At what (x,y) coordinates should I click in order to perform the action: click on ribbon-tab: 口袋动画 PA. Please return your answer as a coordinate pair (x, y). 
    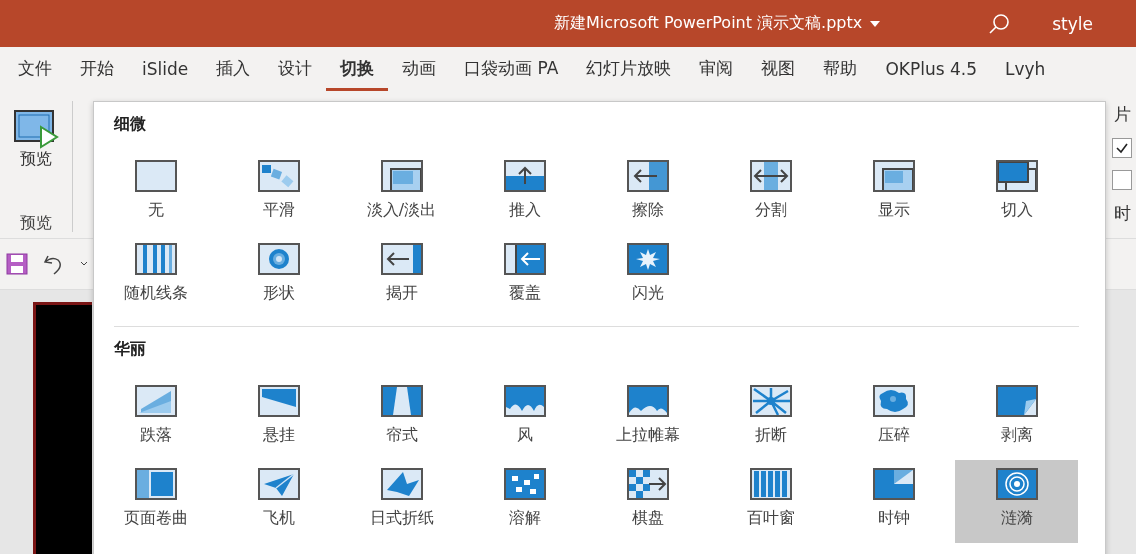
    Looking at the image, I should click on (511, 71).